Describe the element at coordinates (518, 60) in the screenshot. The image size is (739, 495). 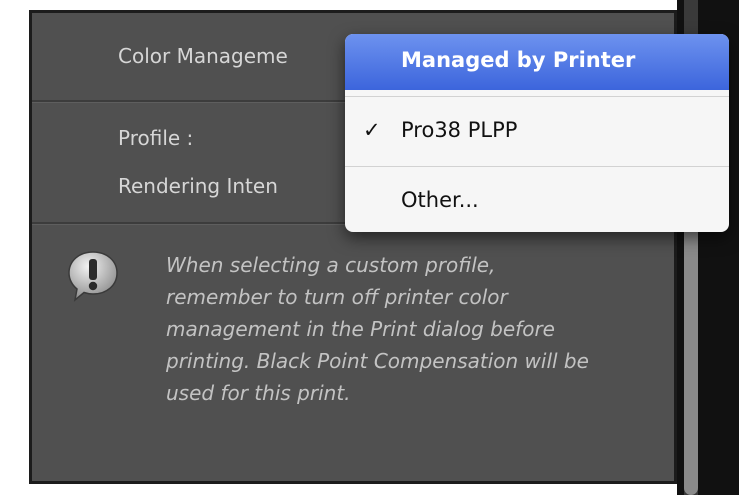
I see `menu-item-label: Managed by Printer` at that location.